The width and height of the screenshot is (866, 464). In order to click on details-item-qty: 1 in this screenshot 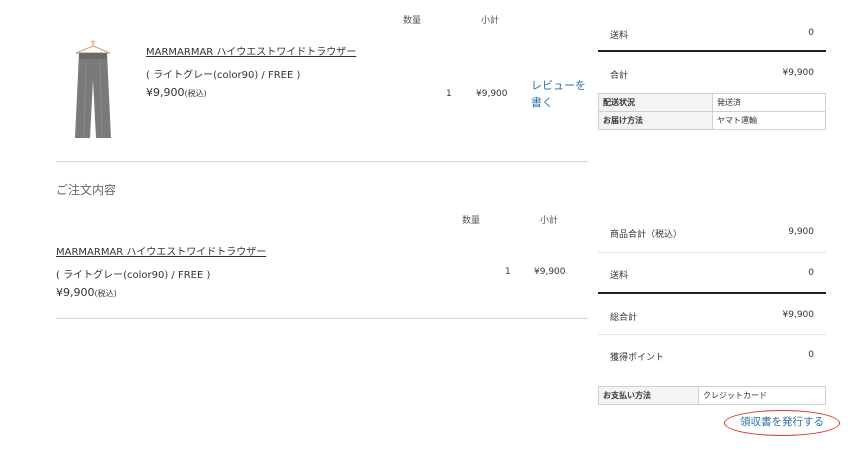, I will do `click(508, 272)`.